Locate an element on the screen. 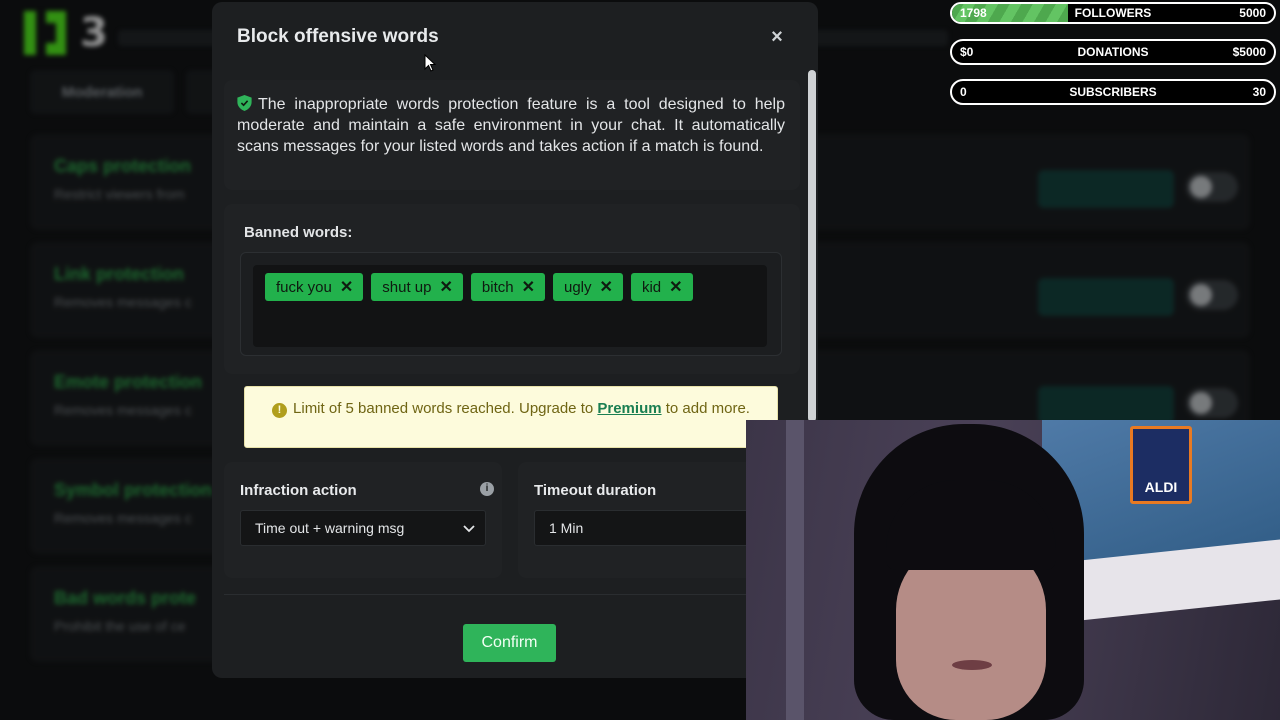 The height and width of the screenshot is (720, 1280). divider is located at coordinates (512, 594).